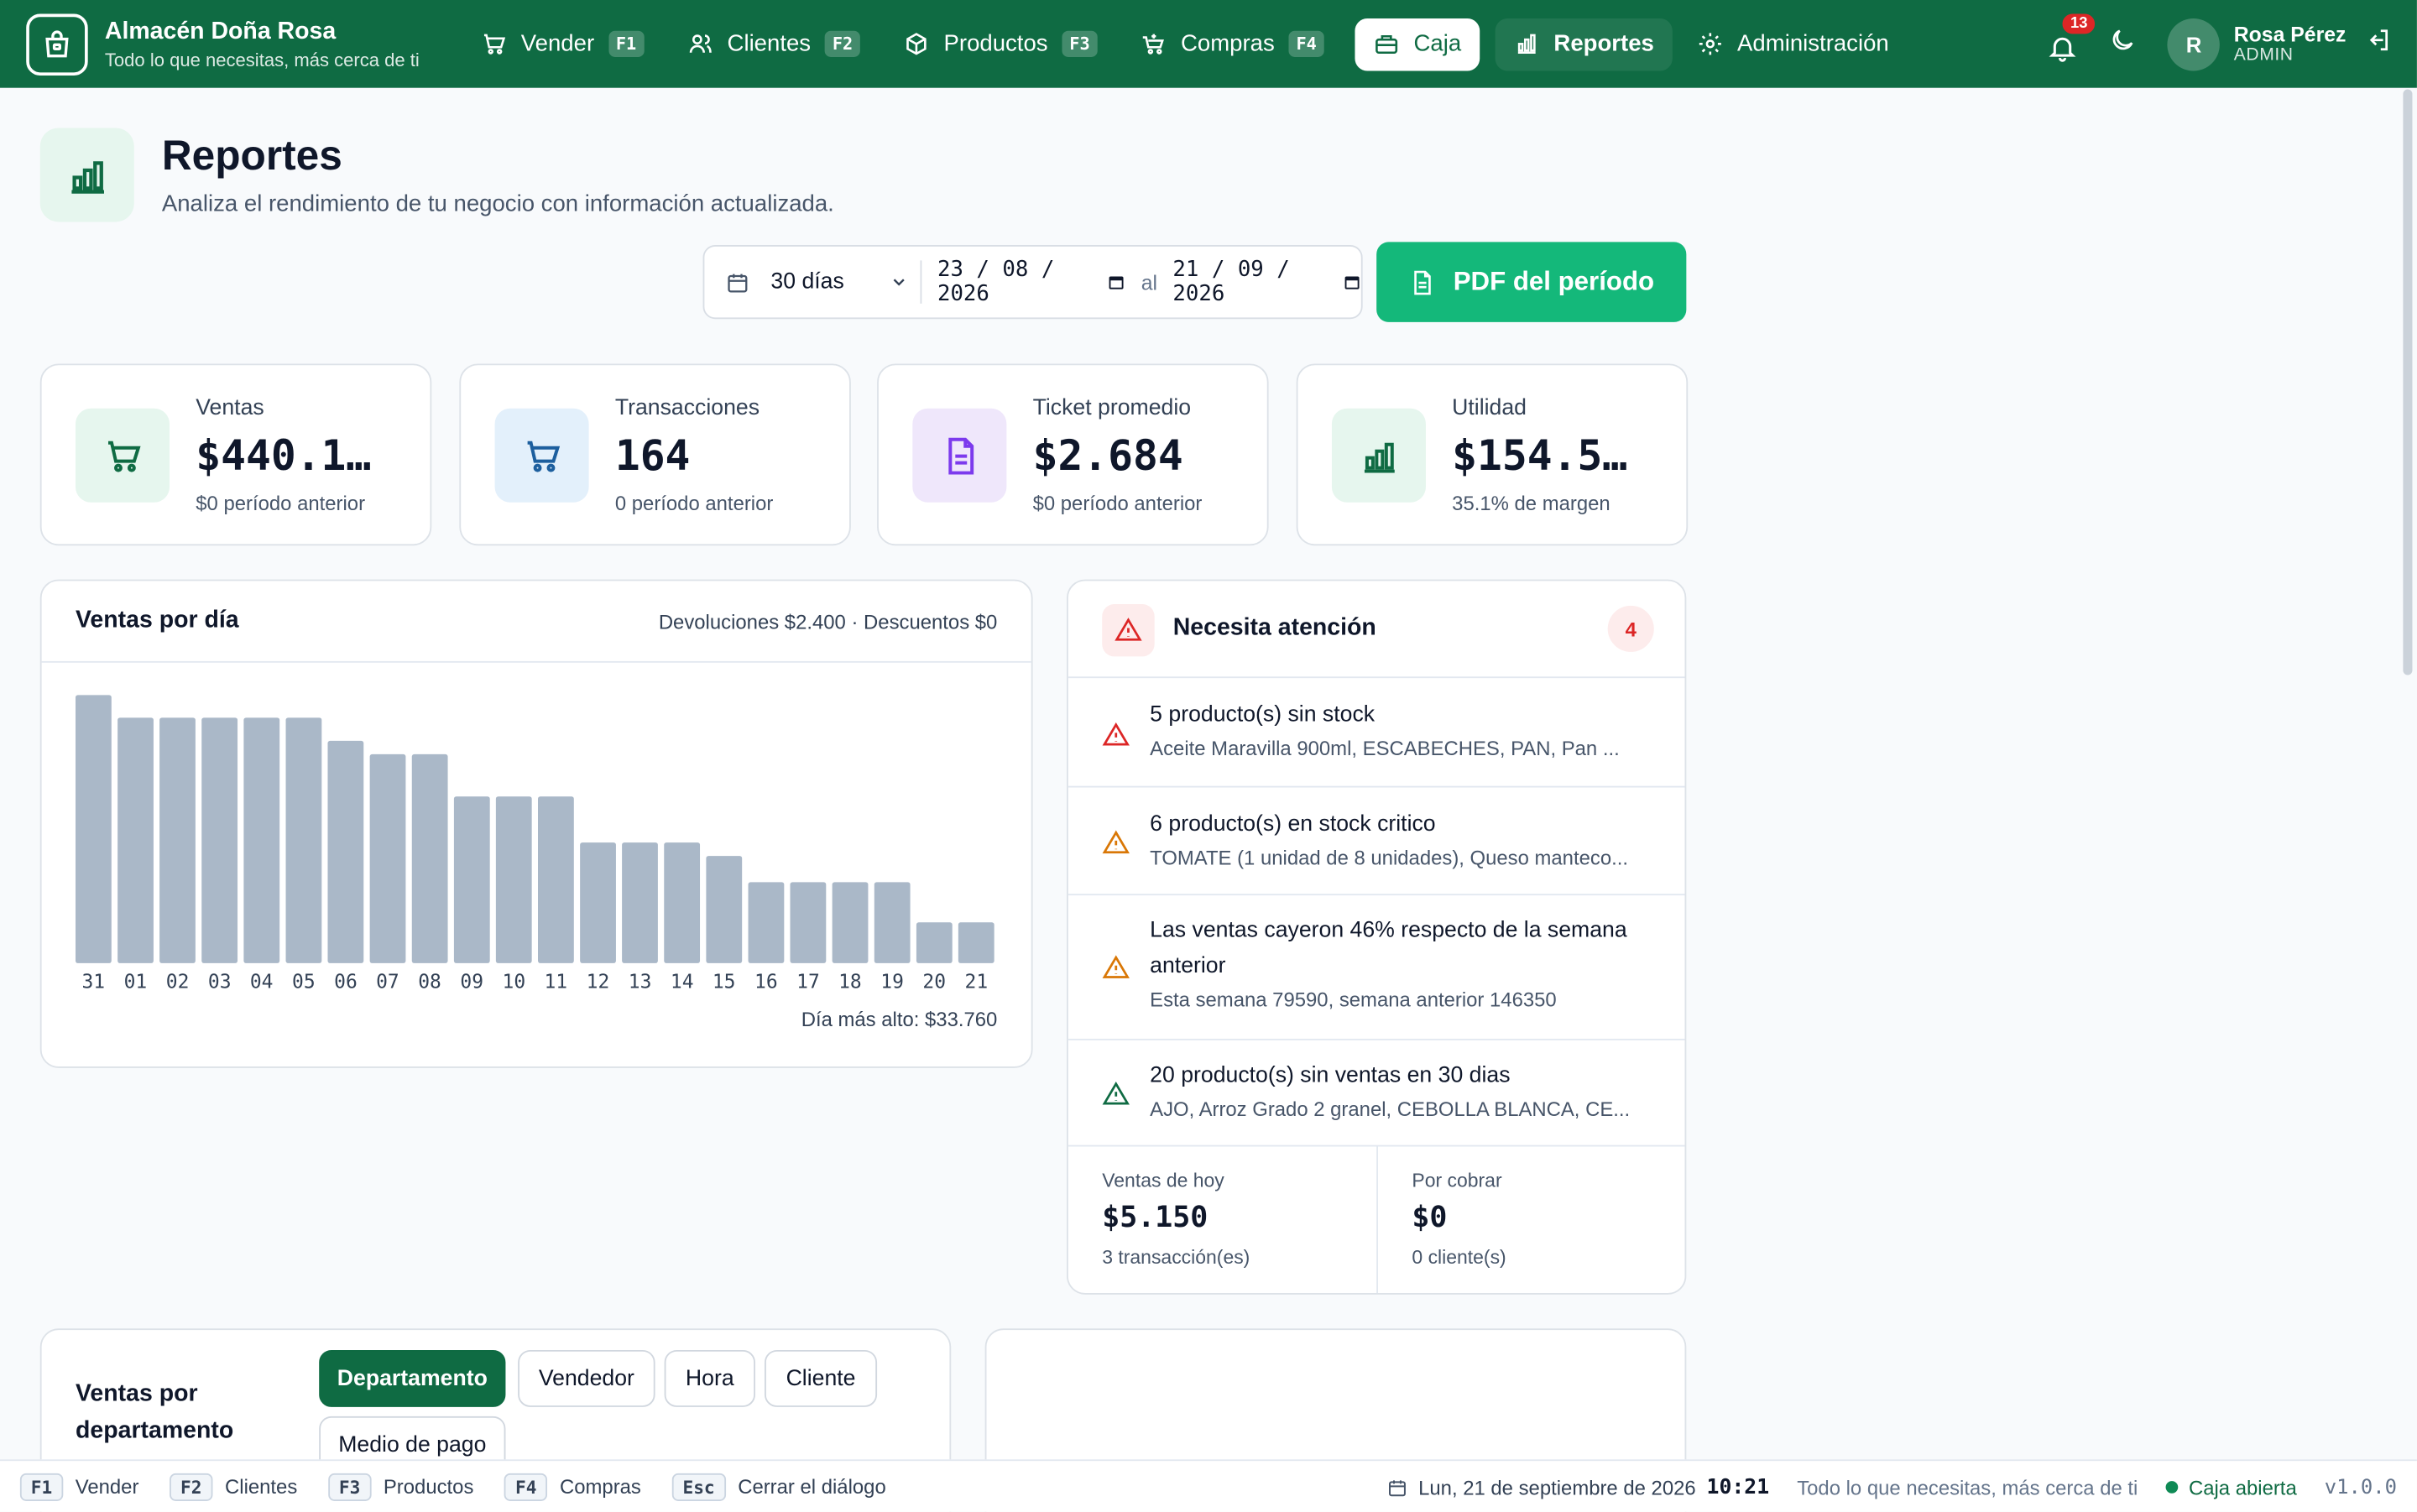 This screenshot has width=2417, height=1512. What do you see at coordinates (724, 982) in the screenshot?
I see `chart-tick-label: 15` at bounding box center [724, 982].